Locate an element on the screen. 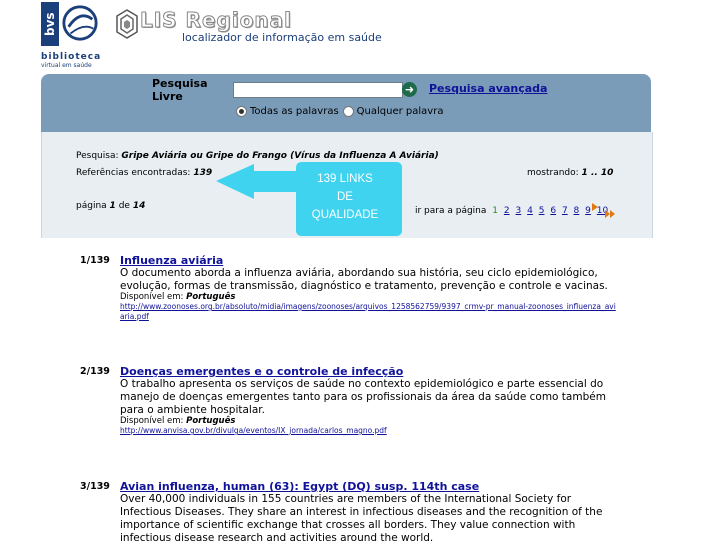 Image resolution: width=720 pixels, height=545 pixels. radio-any-word-label: Qualquer palavra is located at coordinates (400, 111).